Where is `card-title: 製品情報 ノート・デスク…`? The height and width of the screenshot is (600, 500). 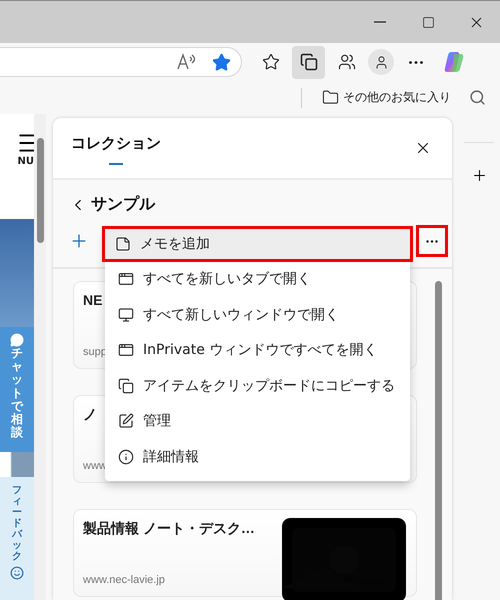
card-title: 製品情報 ノート・デスク… is located at coordinates (169, 529).